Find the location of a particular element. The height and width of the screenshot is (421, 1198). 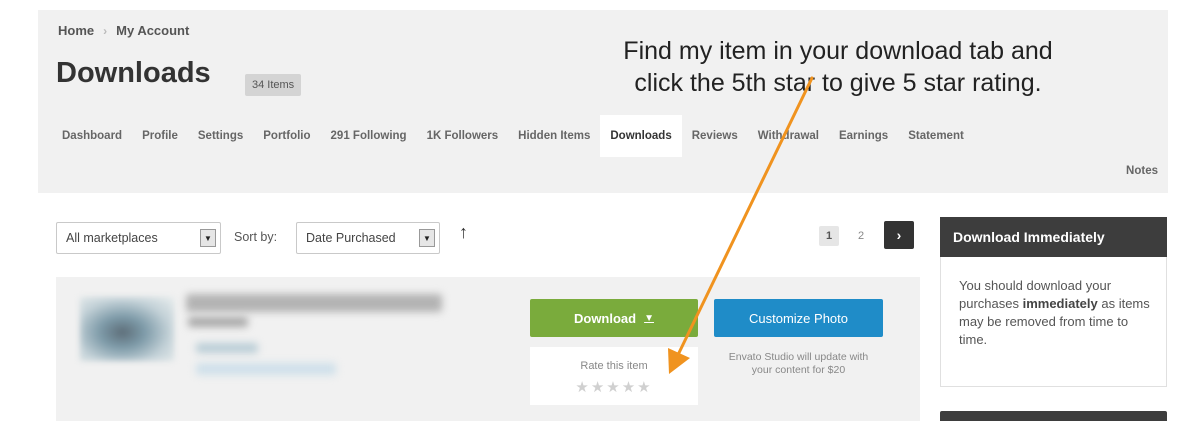

annotation-line-1: Find my item in your download tab and is located at coordinates (838, 51).